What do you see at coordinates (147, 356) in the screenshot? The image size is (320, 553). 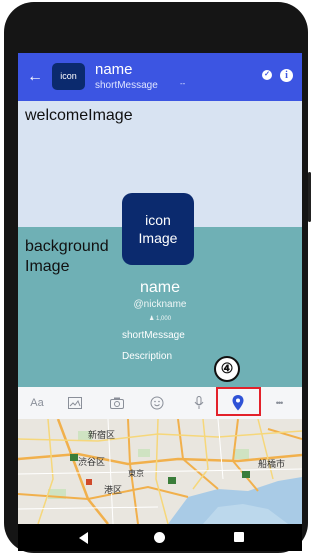 I see `profile-description: Description` at bounding box center [147, 356].